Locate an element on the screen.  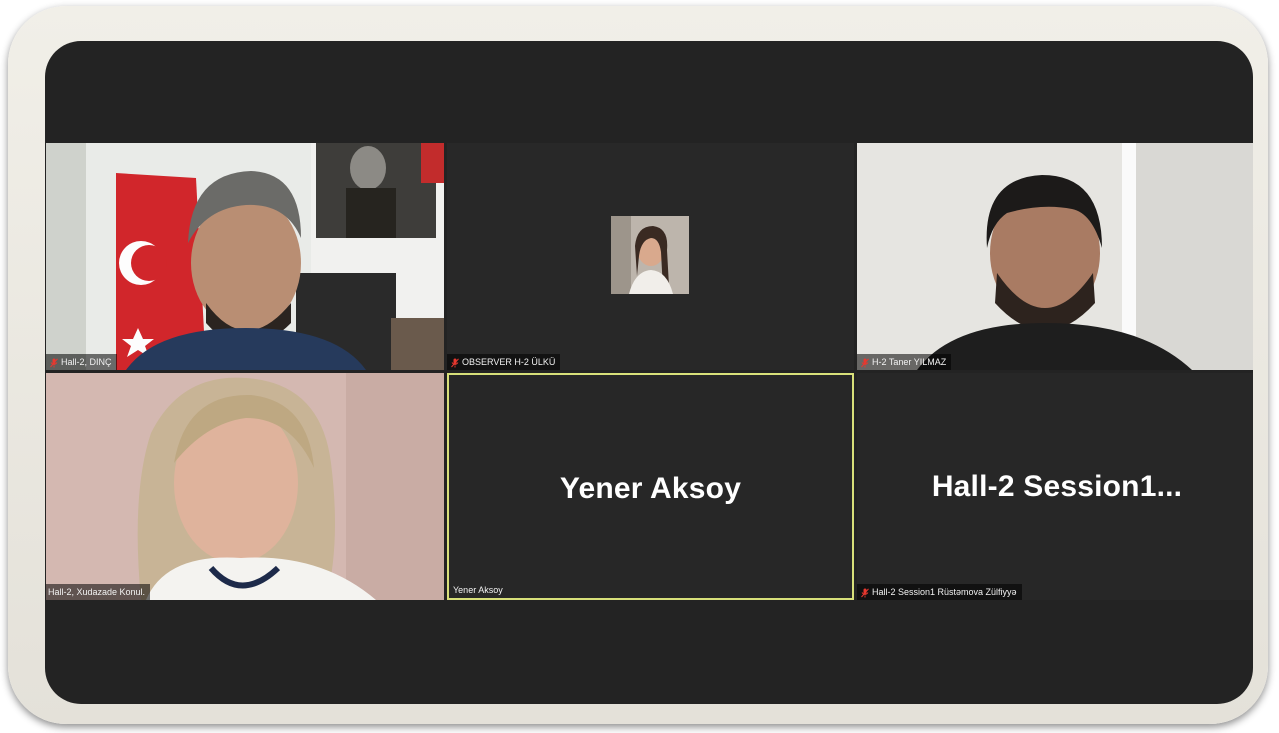
participant-name: OBSERVER H-2 ÜLKÜ is located at coordinates (509, 362).